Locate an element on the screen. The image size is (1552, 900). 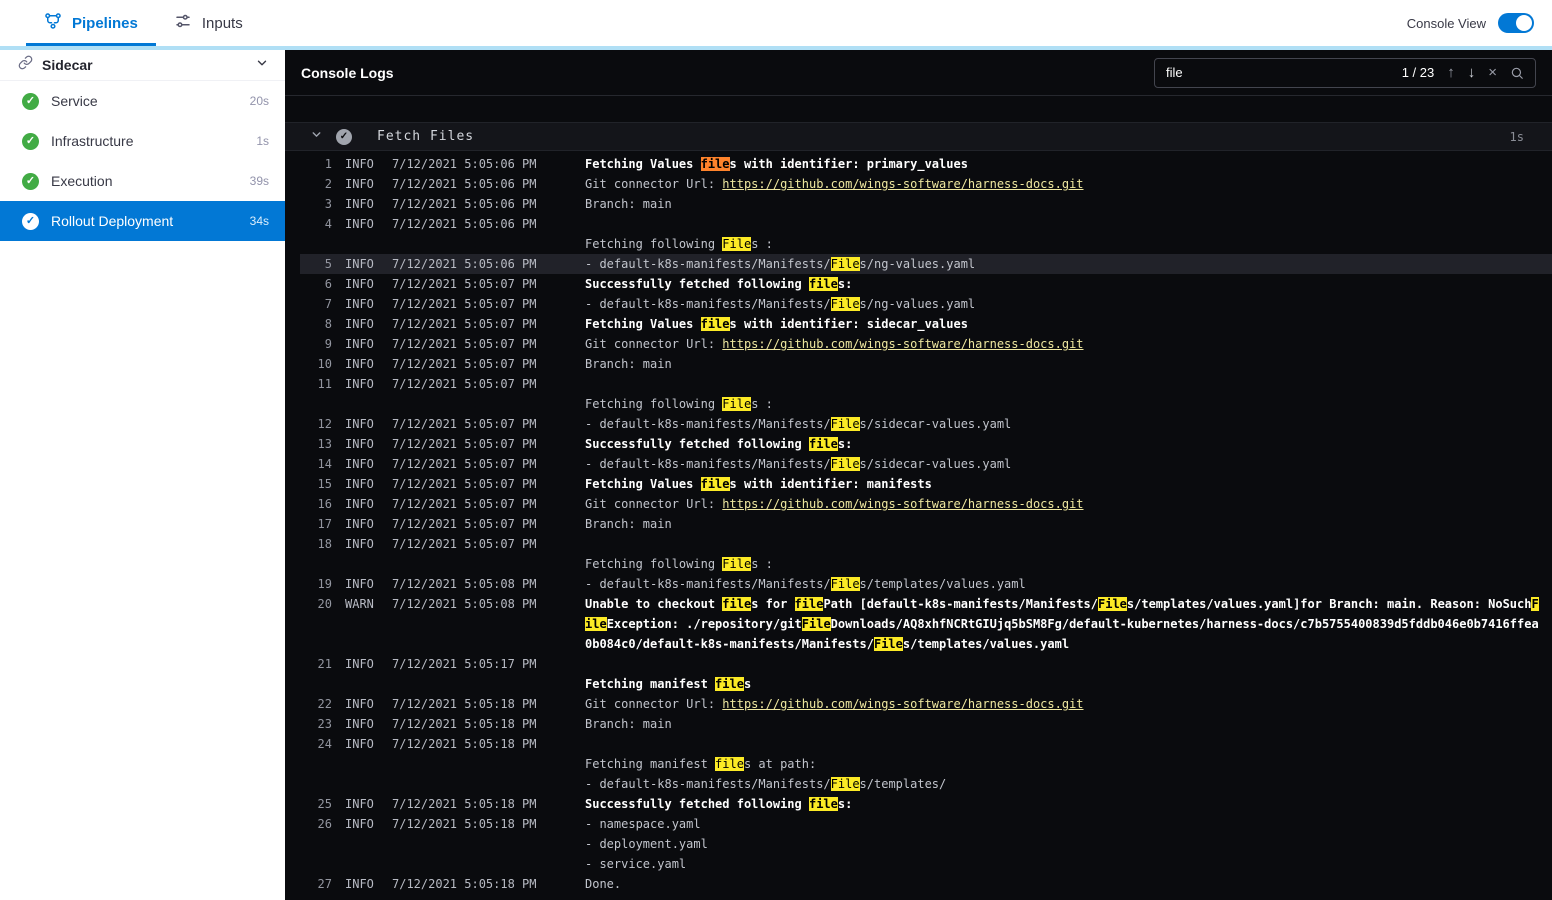
log-message: Successfully fetched following files: is located at coordinates (718, 444).